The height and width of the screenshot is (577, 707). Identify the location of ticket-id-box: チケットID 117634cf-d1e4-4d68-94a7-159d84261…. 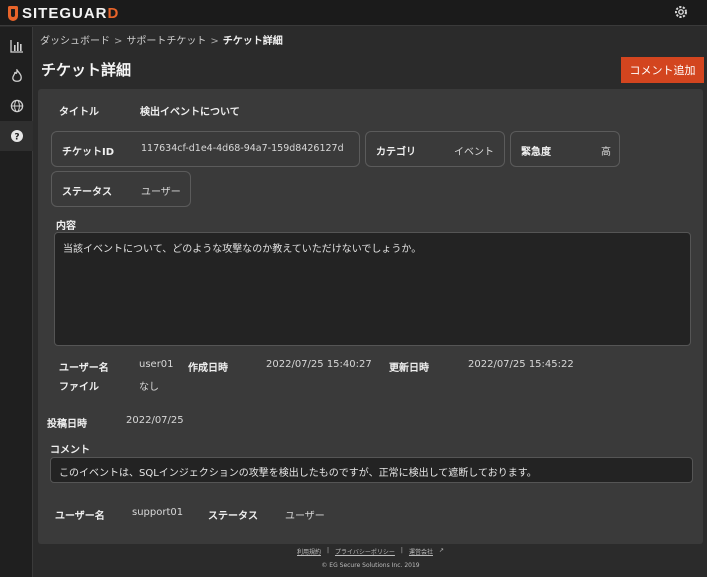
(205, 149).